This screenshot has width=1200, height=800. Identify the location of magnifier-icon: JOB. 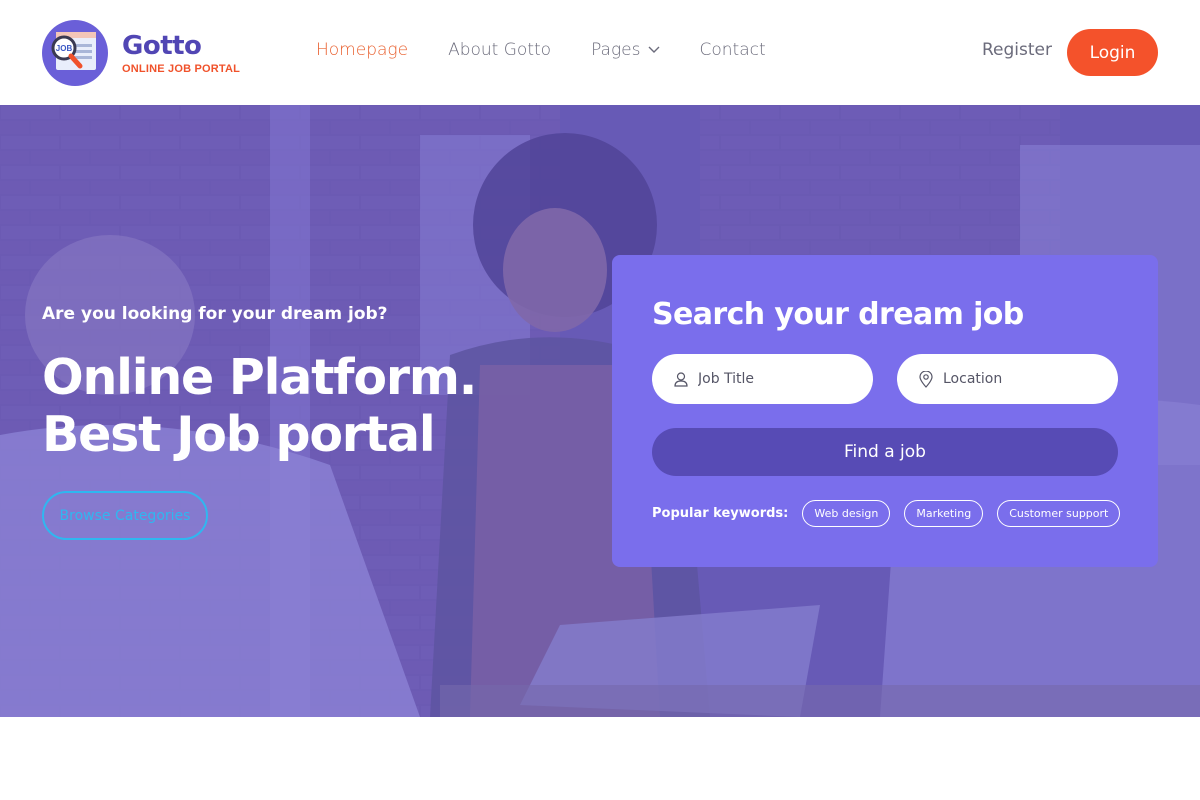
(73, 51).